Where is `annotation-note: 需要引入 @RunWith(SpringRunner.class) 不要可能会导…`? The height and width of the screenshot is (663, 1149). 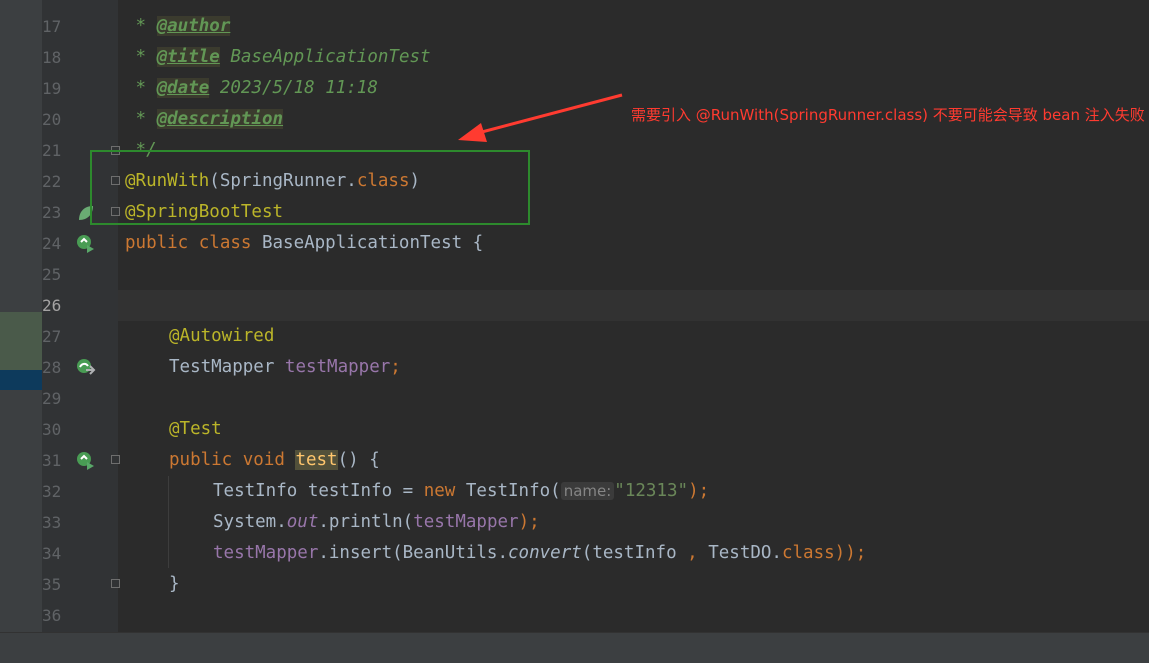 annotation-note: 需要引入 @RunWith(SpringRunner.class) 不要可能会导… is located at coordinates (888, 115).